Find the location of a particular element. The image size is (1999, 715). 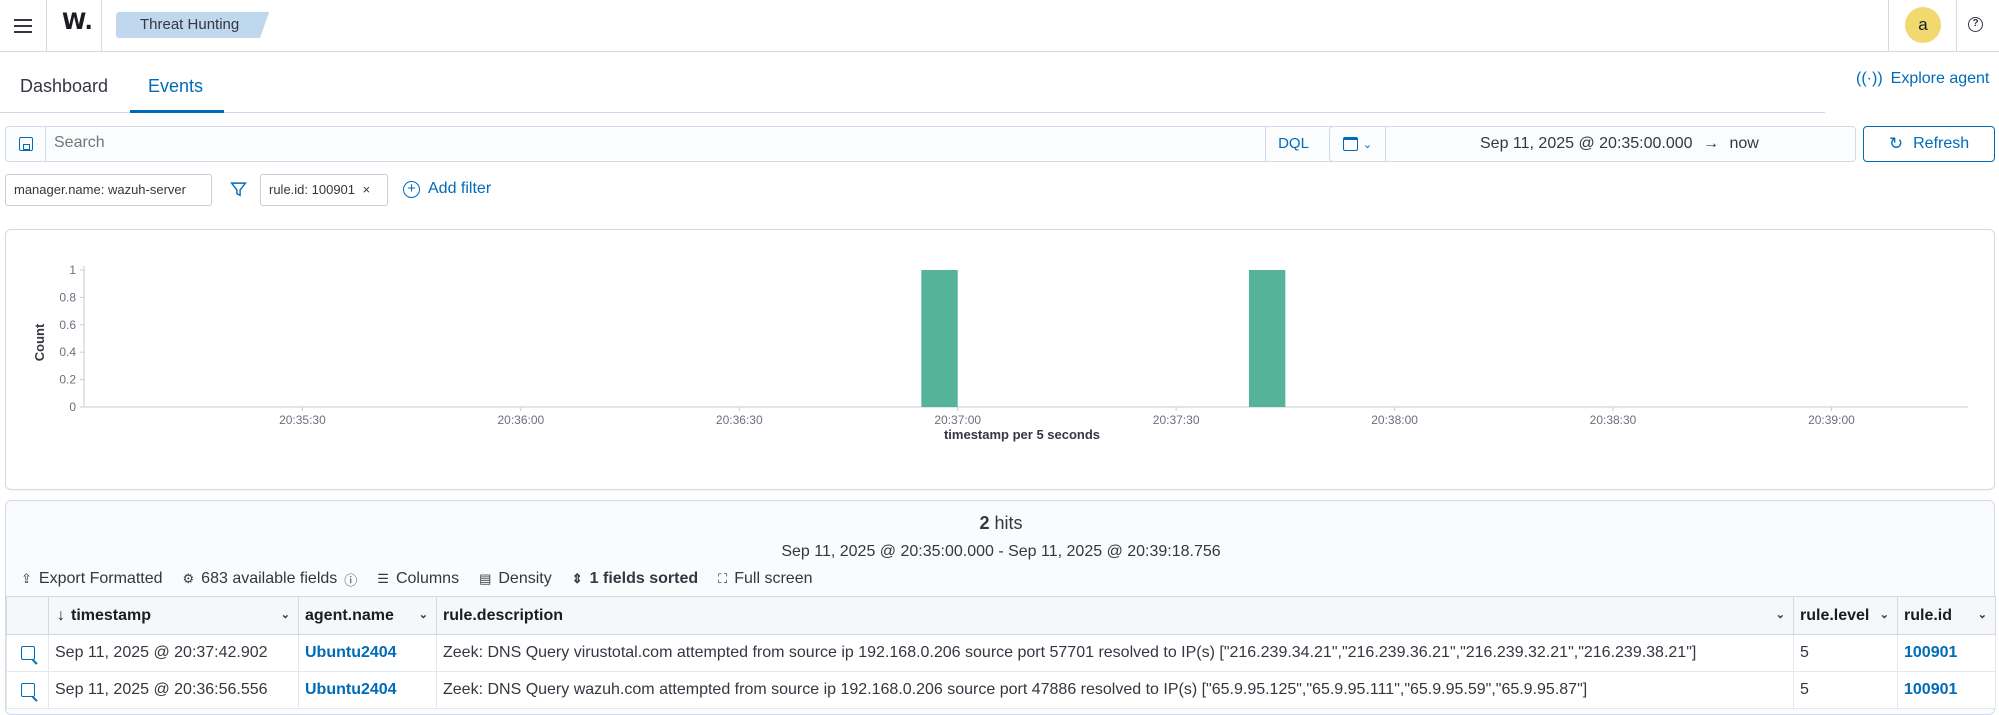

fields-label: 683 available fields is located at coordinates (269, 578).